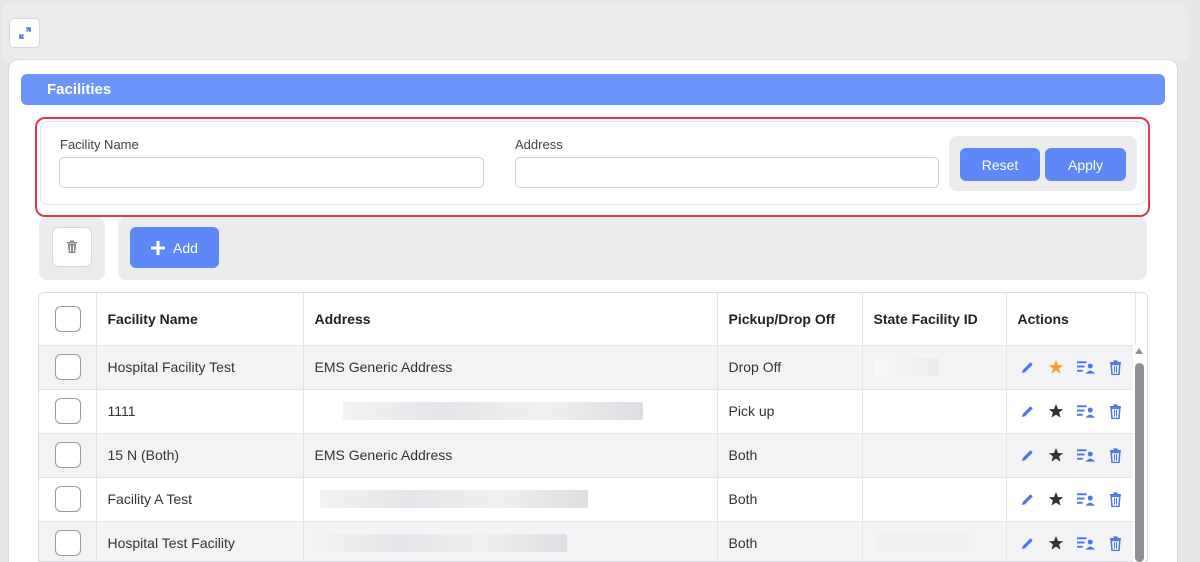  Describe the element at coordinates (200, 411) in the screenshot. I see `facility-name-cell: 1111` at that location.